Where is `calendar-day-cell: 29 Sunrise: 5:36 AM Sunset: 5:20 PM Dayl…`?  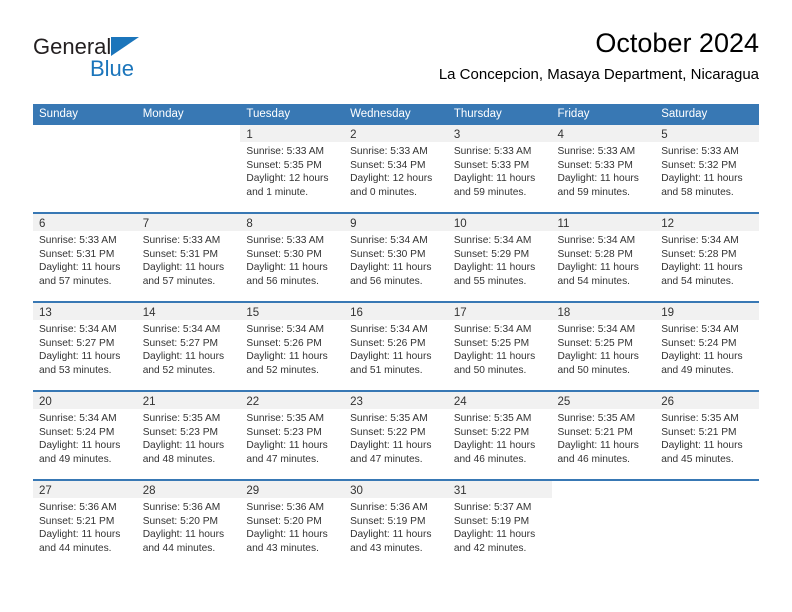
calendar-day-cell: 29 Sunrise: 5:36 AM Sunset: 5:20 PM Dayl… is located at coordinates (292, 524).